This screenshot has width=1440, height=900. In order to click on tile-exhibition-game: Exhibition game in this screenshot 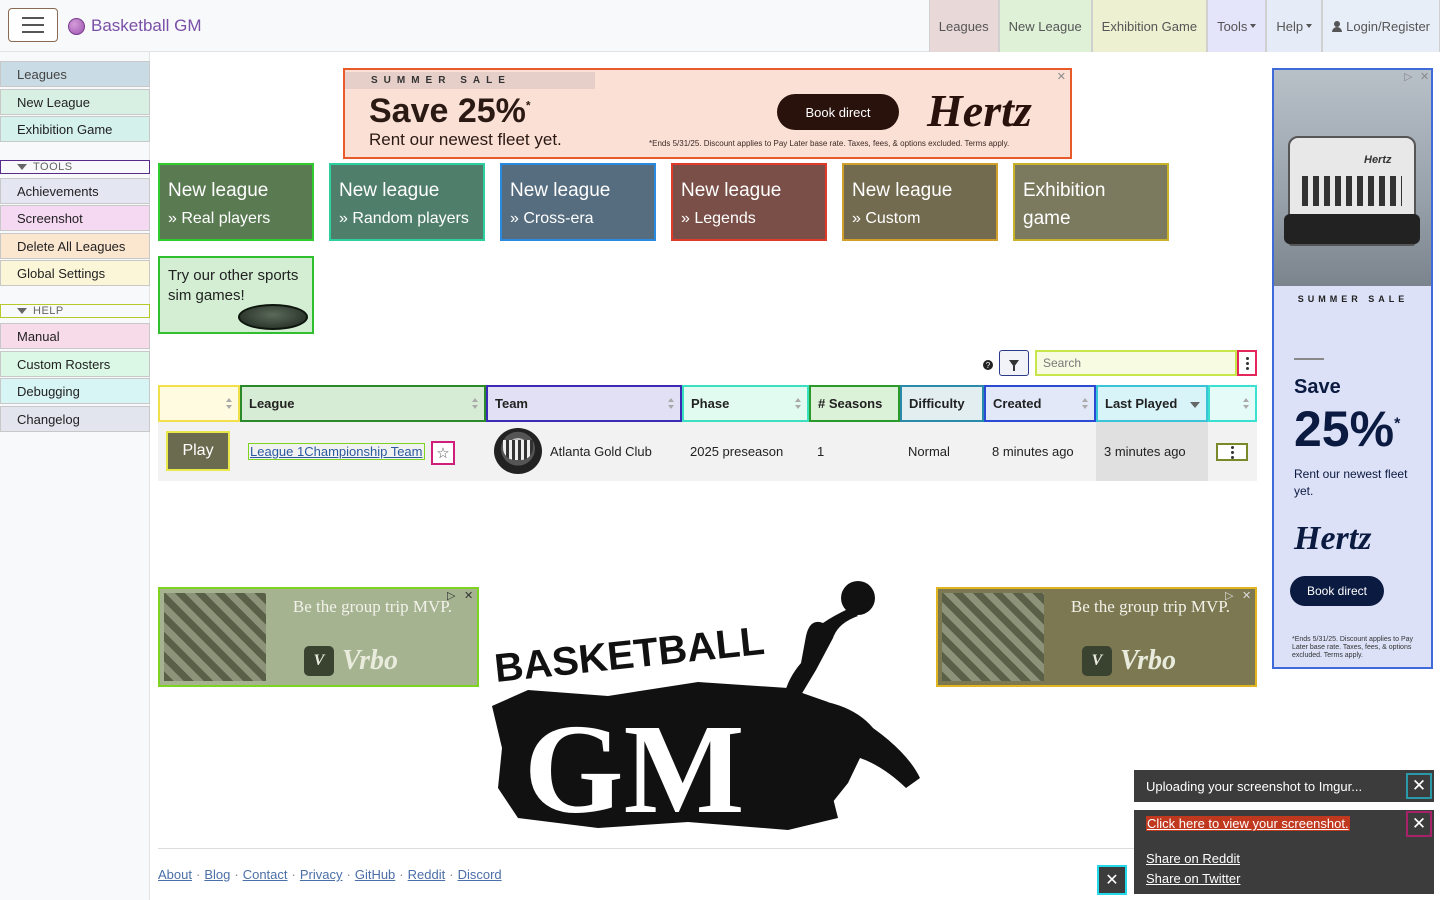, I will do `click(1091, 202)`.